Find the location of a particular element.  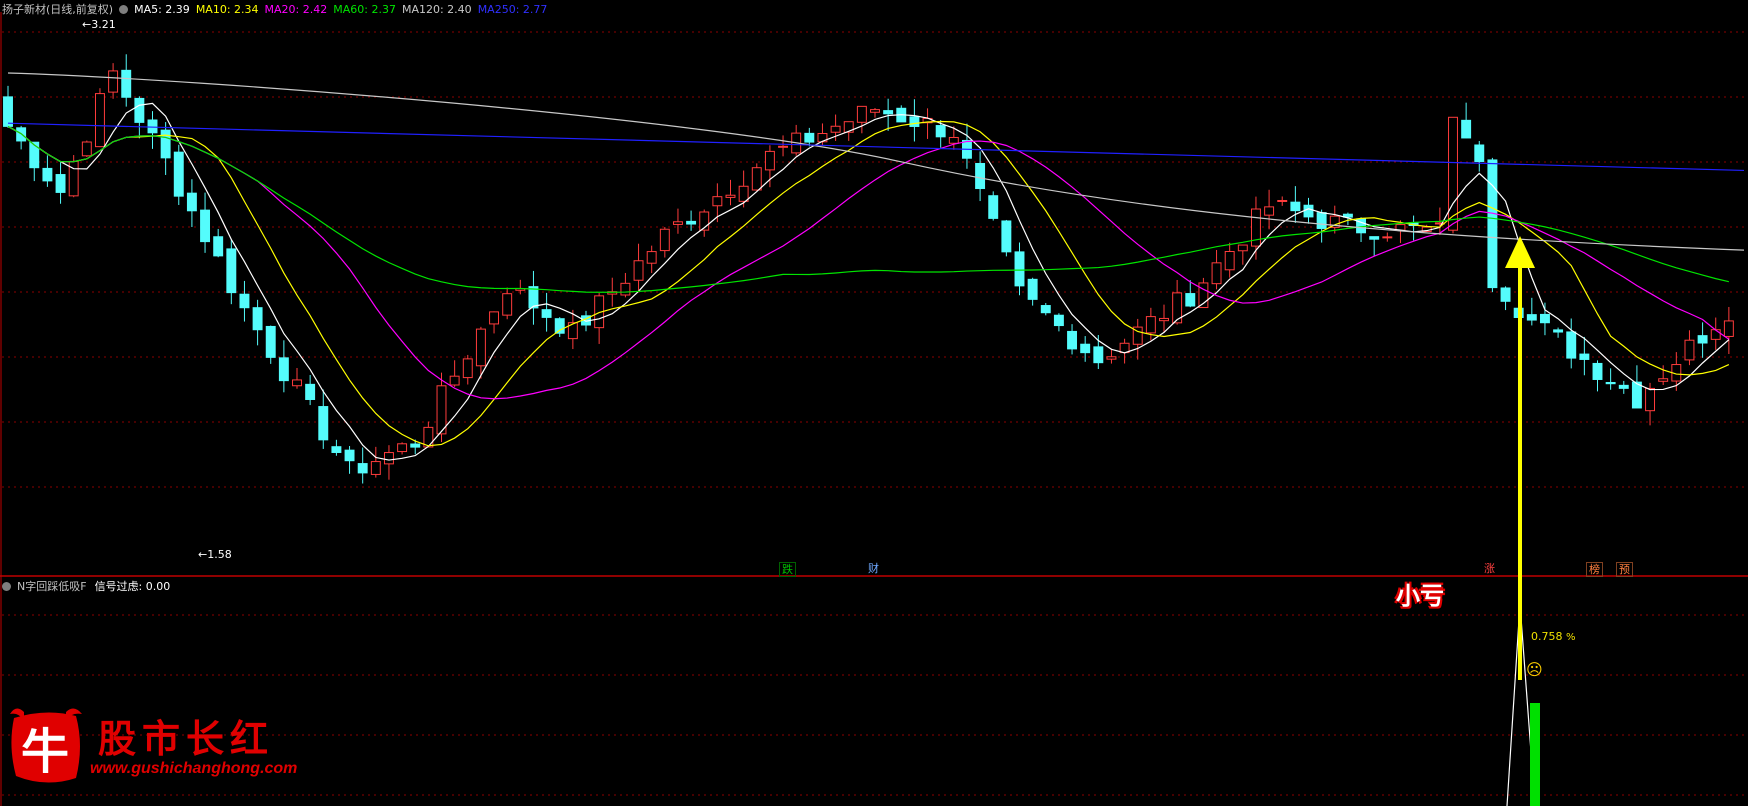

event-tag-rank: 榜 is located at coordinates (1594, 569).